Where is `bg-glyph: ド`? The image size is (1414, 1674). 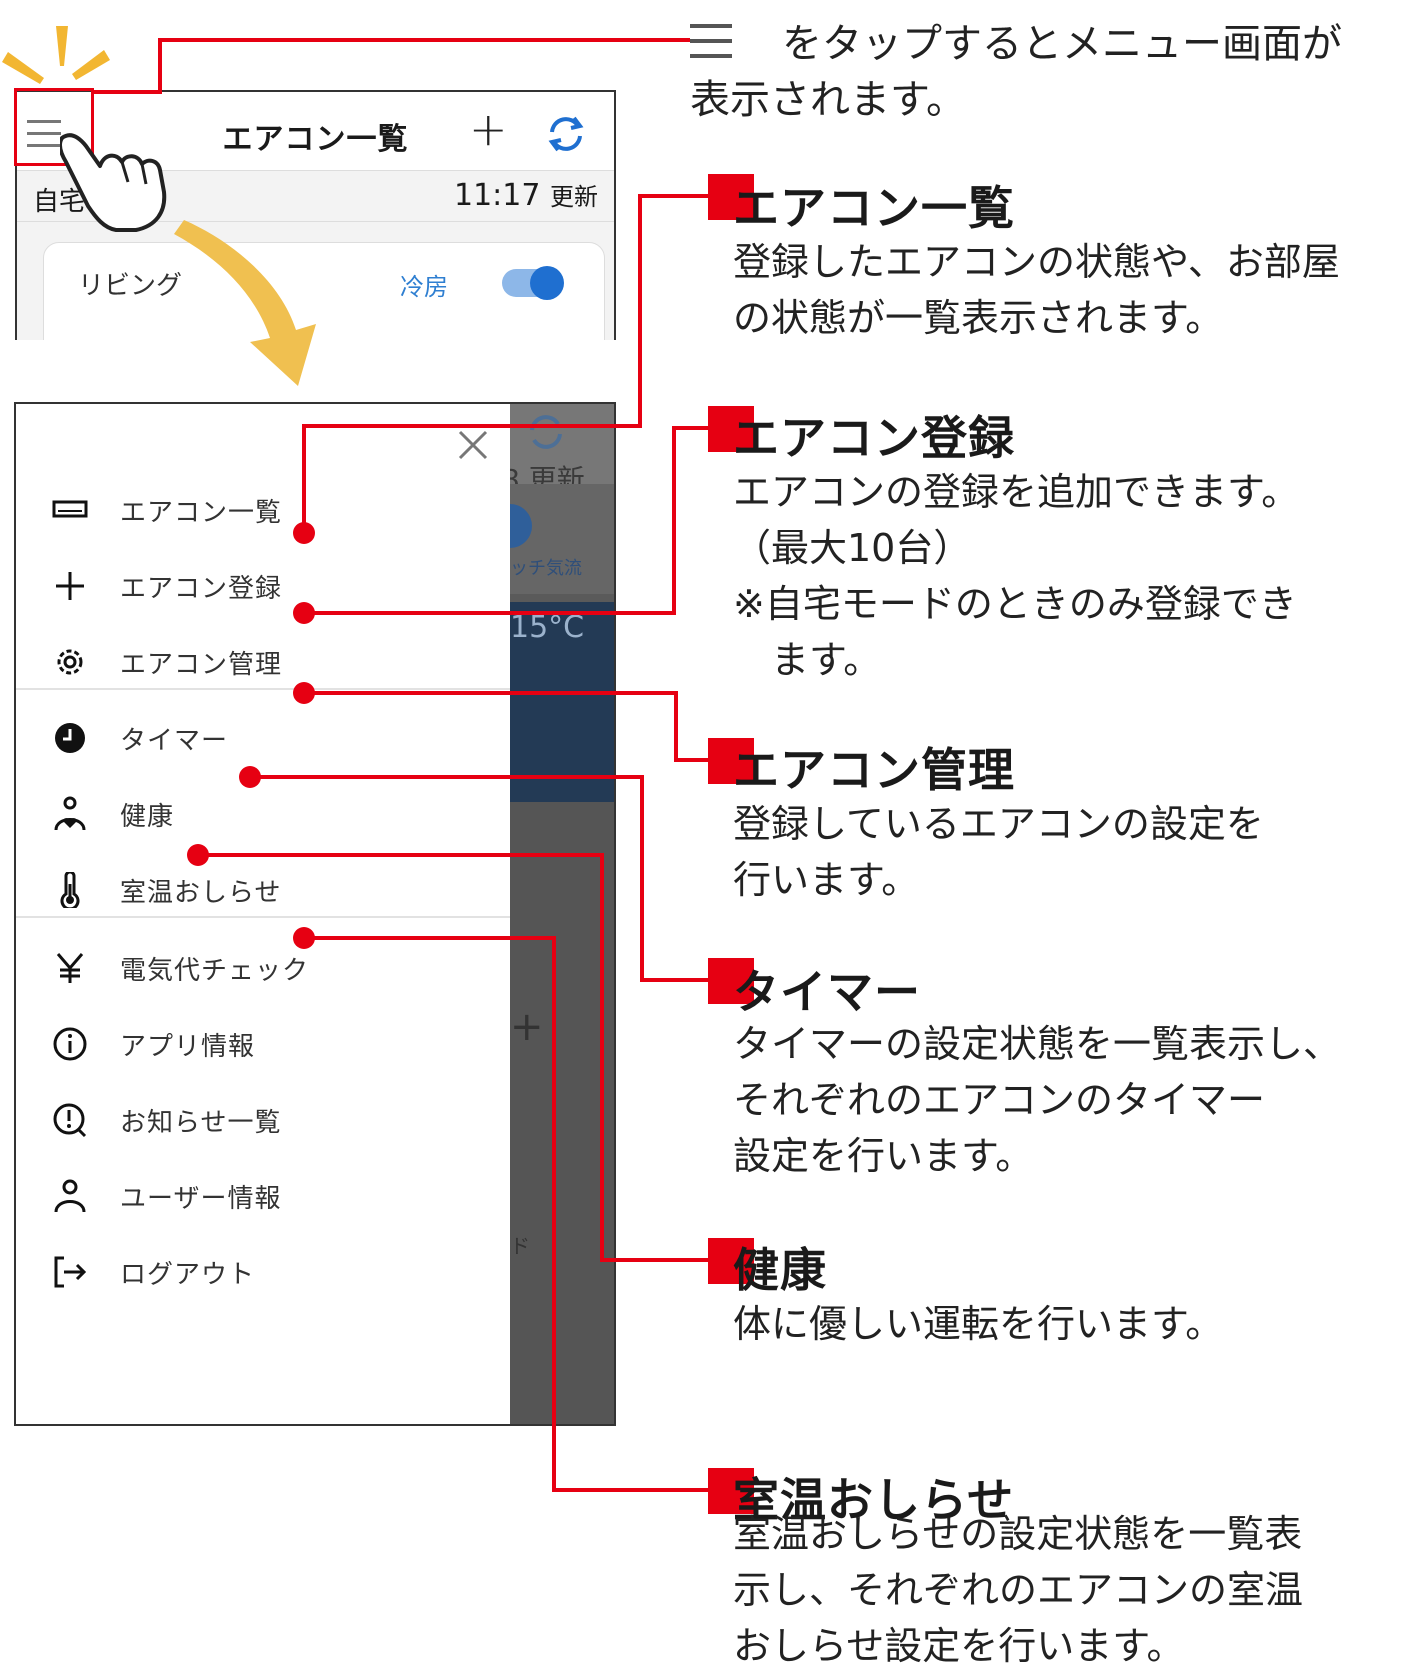
bg-glyph: ド is located at coordinates (520, 1246).